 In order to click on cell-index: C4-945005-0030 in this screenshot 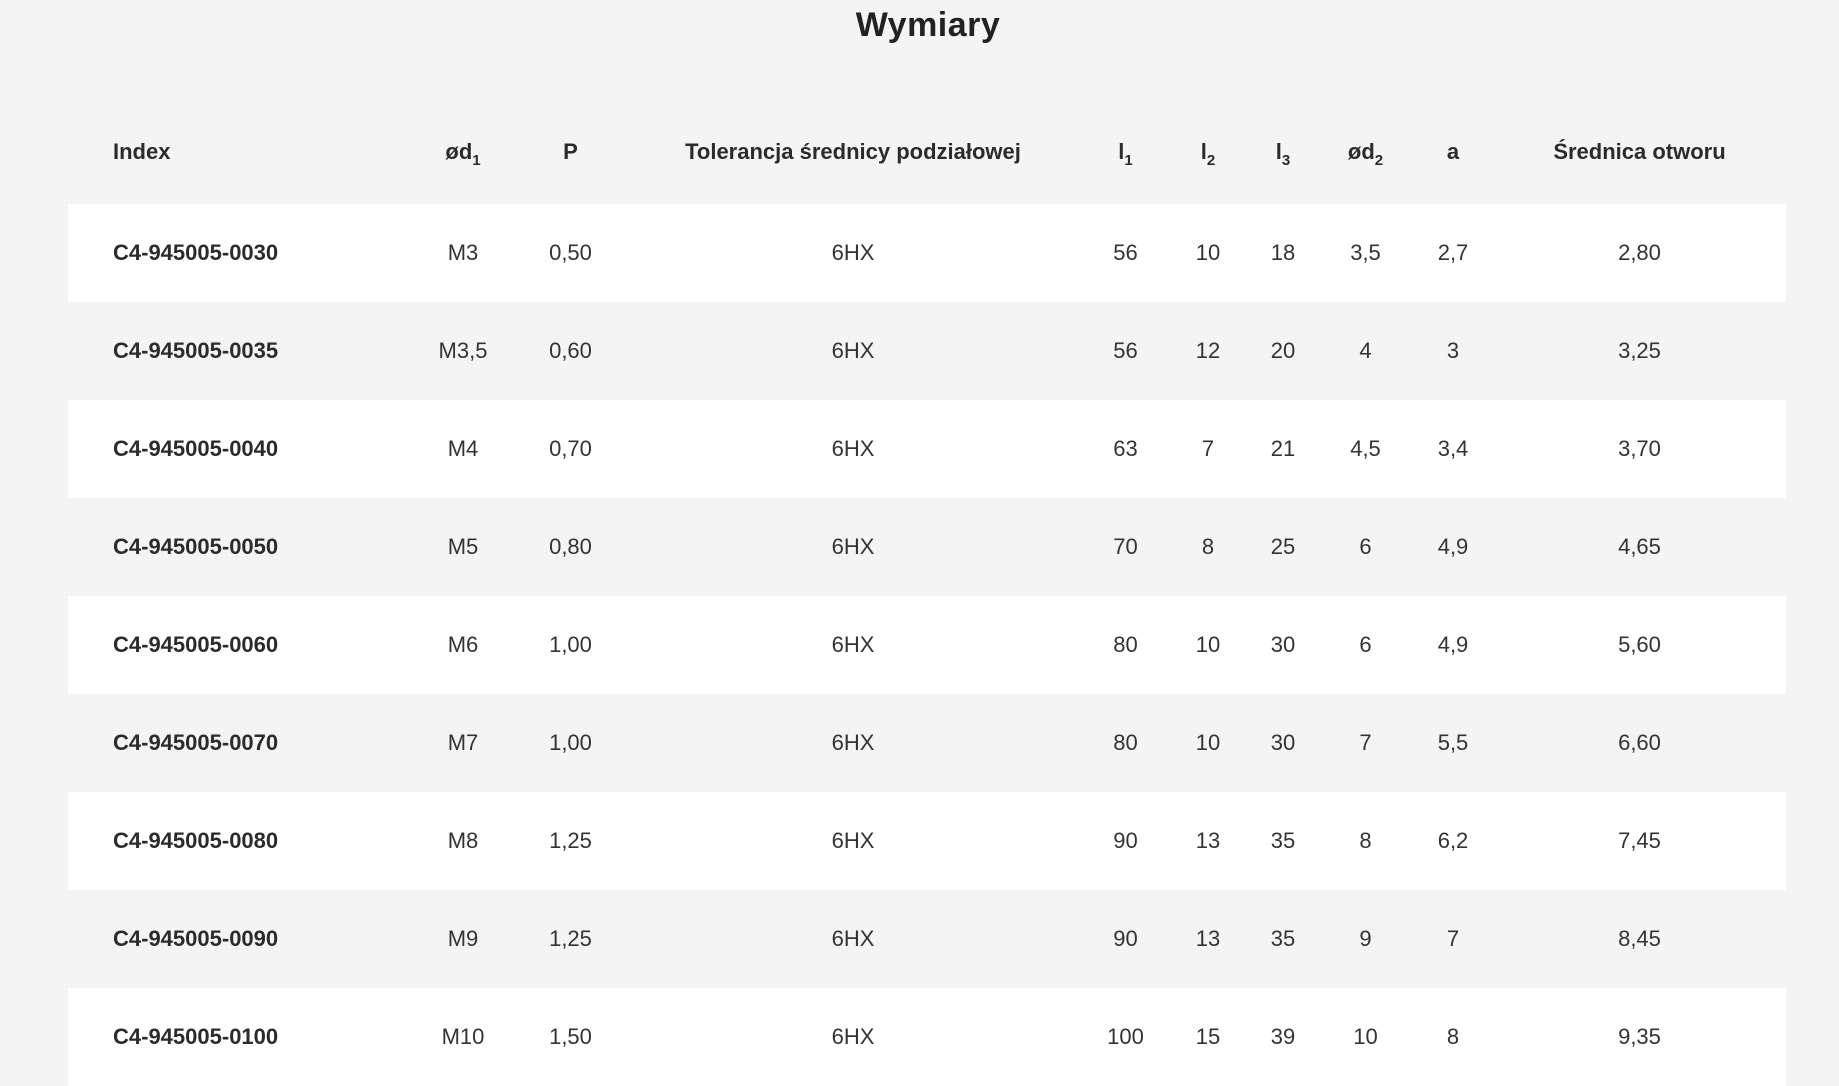, I will do `click(238, 253)`.